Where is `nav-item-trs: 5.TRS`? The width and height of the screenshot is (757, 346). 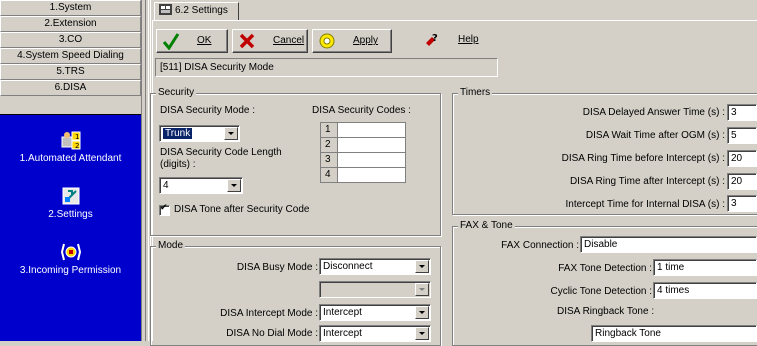
nav-item-trs: 5.TRS is located at coordinates (70, 72).